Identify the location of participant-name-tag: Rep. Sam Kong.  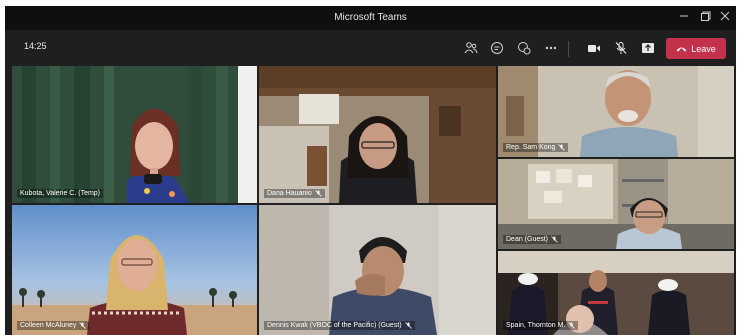
(536, 147).